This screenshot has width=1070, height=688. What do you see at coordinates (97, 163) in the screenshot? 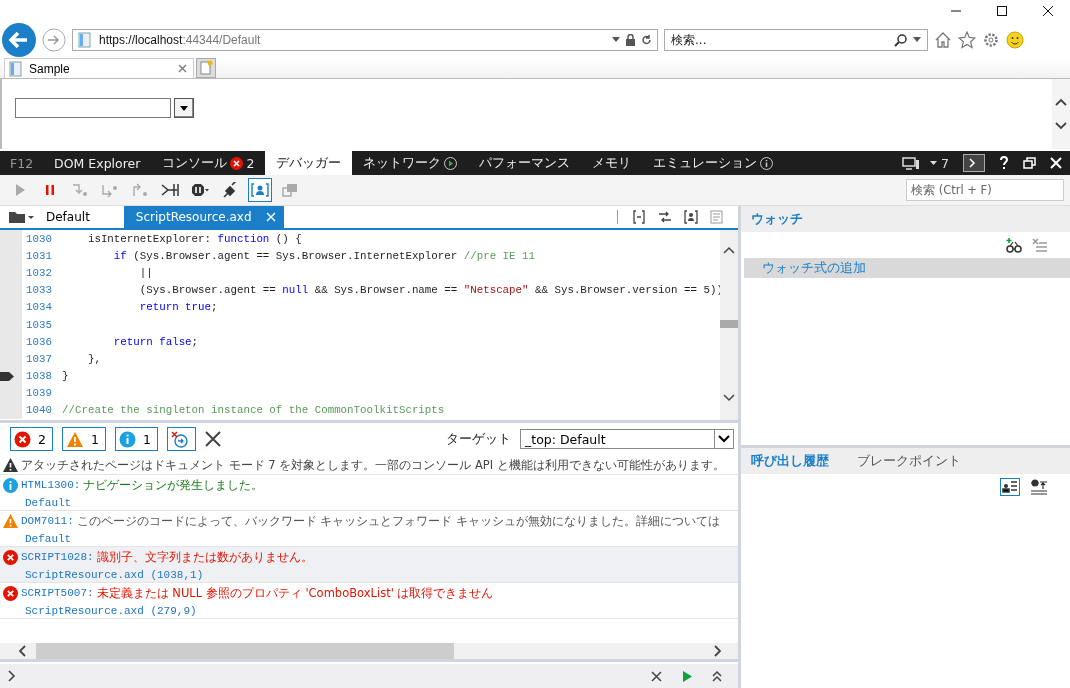
I see `devtools-tab: DOM Explorer` at bounding box center [97, 163].